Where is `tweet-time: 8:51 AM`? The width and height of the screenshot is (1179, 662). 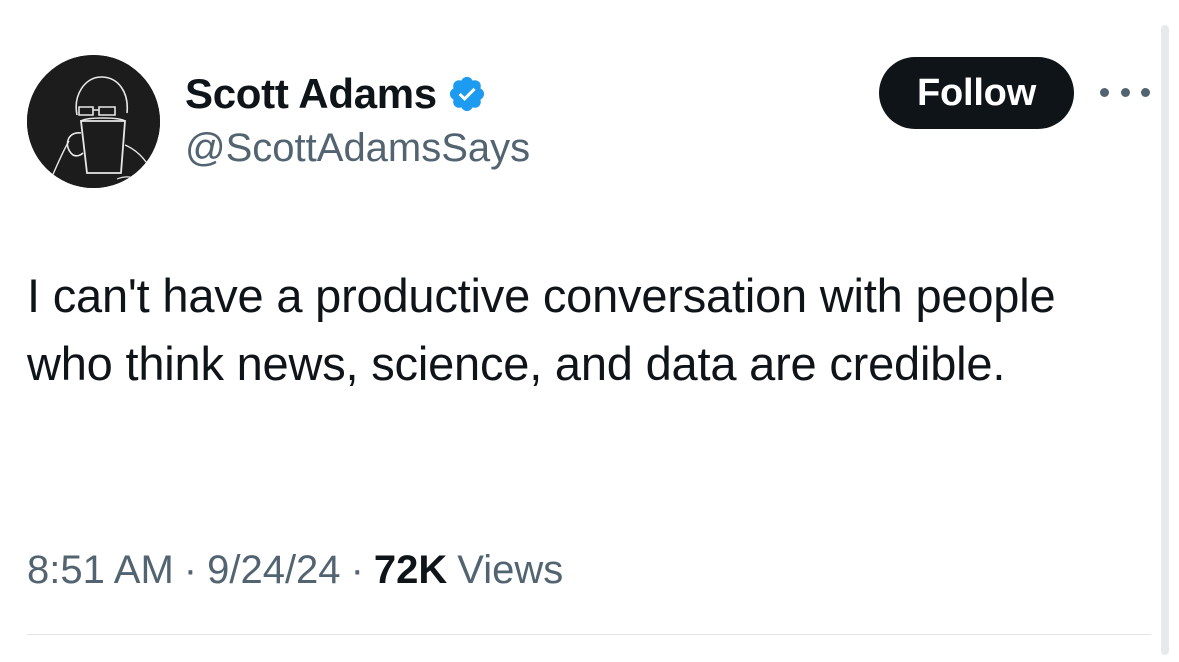
tweet-time: 8:51 AM is located at coordinates (100, 570).